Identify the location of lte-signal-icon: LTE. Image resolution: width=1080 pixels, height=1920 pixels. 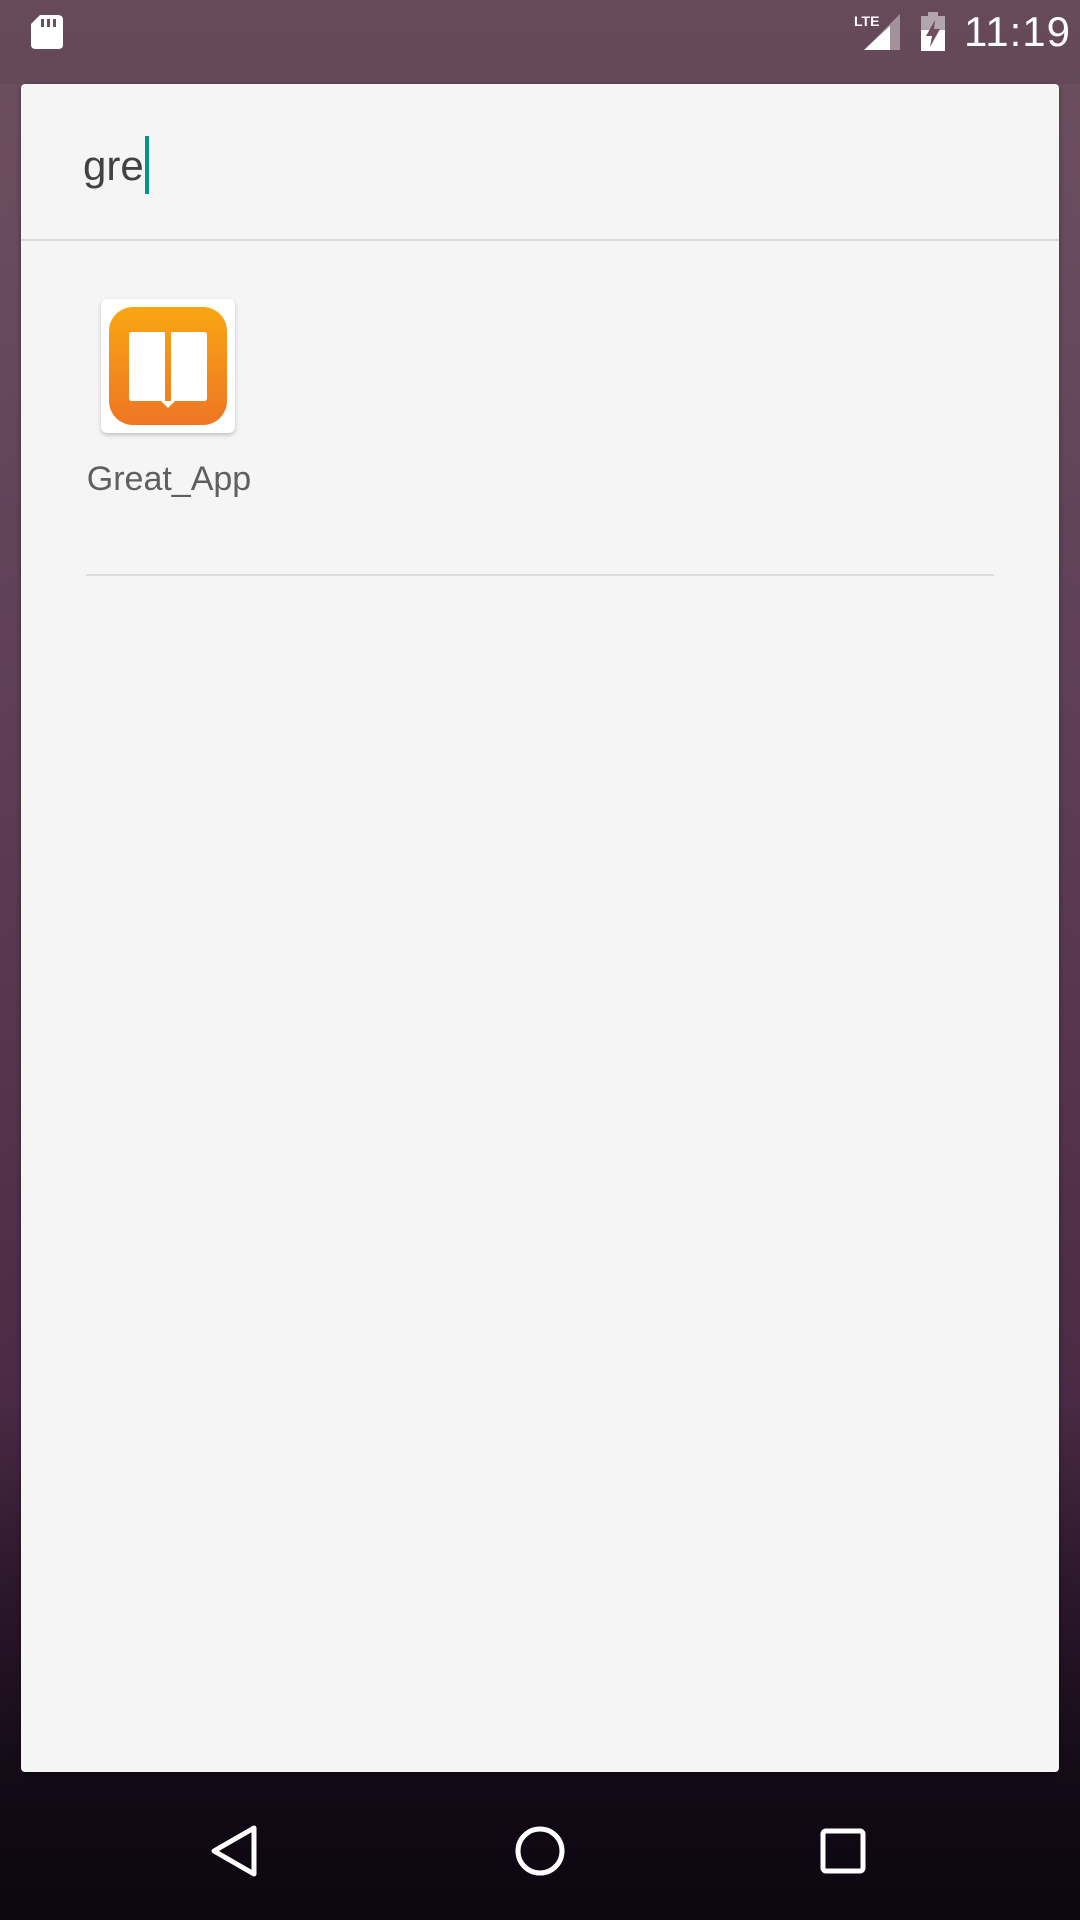
(877, 31).